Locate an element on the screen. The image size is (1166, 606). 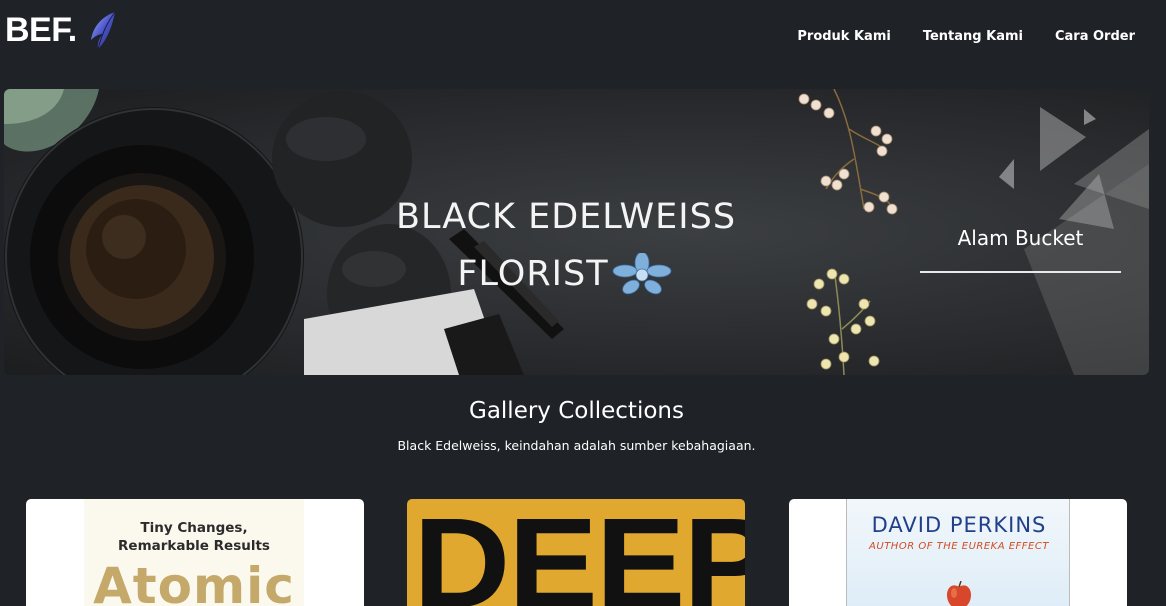
book-cover-subtitle-line-1: Tiny Changes, is located at coordinates (194, 528).